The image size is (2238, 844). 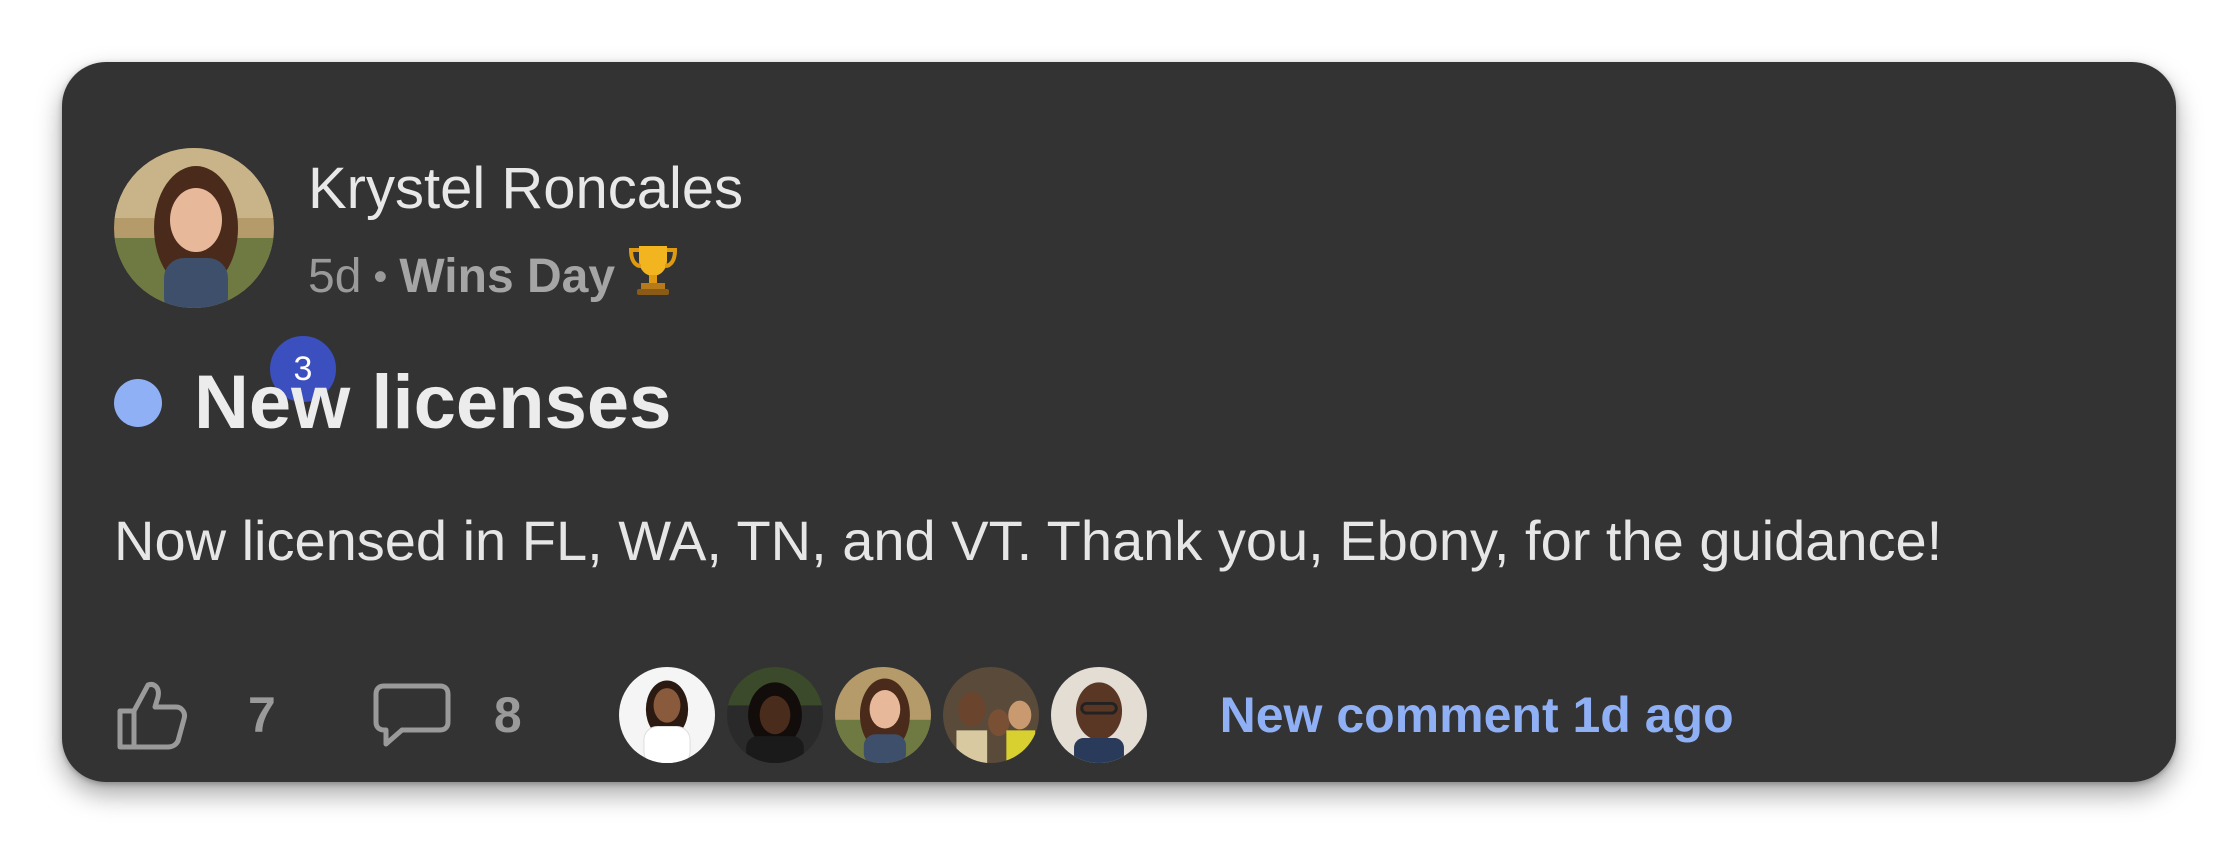 I want to click on comment-icon, so click(x=412, y=715).